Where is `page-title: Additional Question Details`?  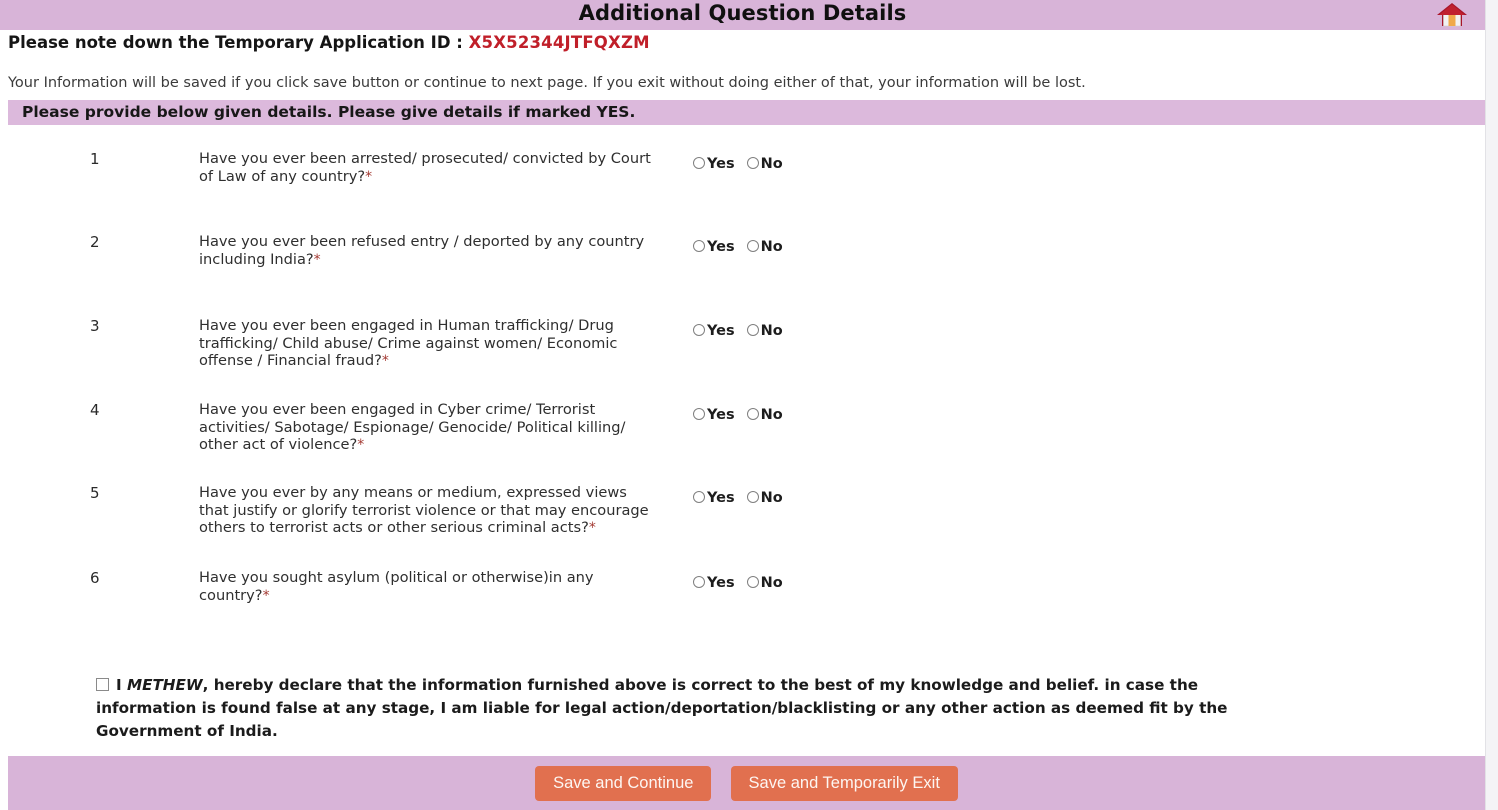 page-title: Additional Question Details is located at coordinates (742, 13).